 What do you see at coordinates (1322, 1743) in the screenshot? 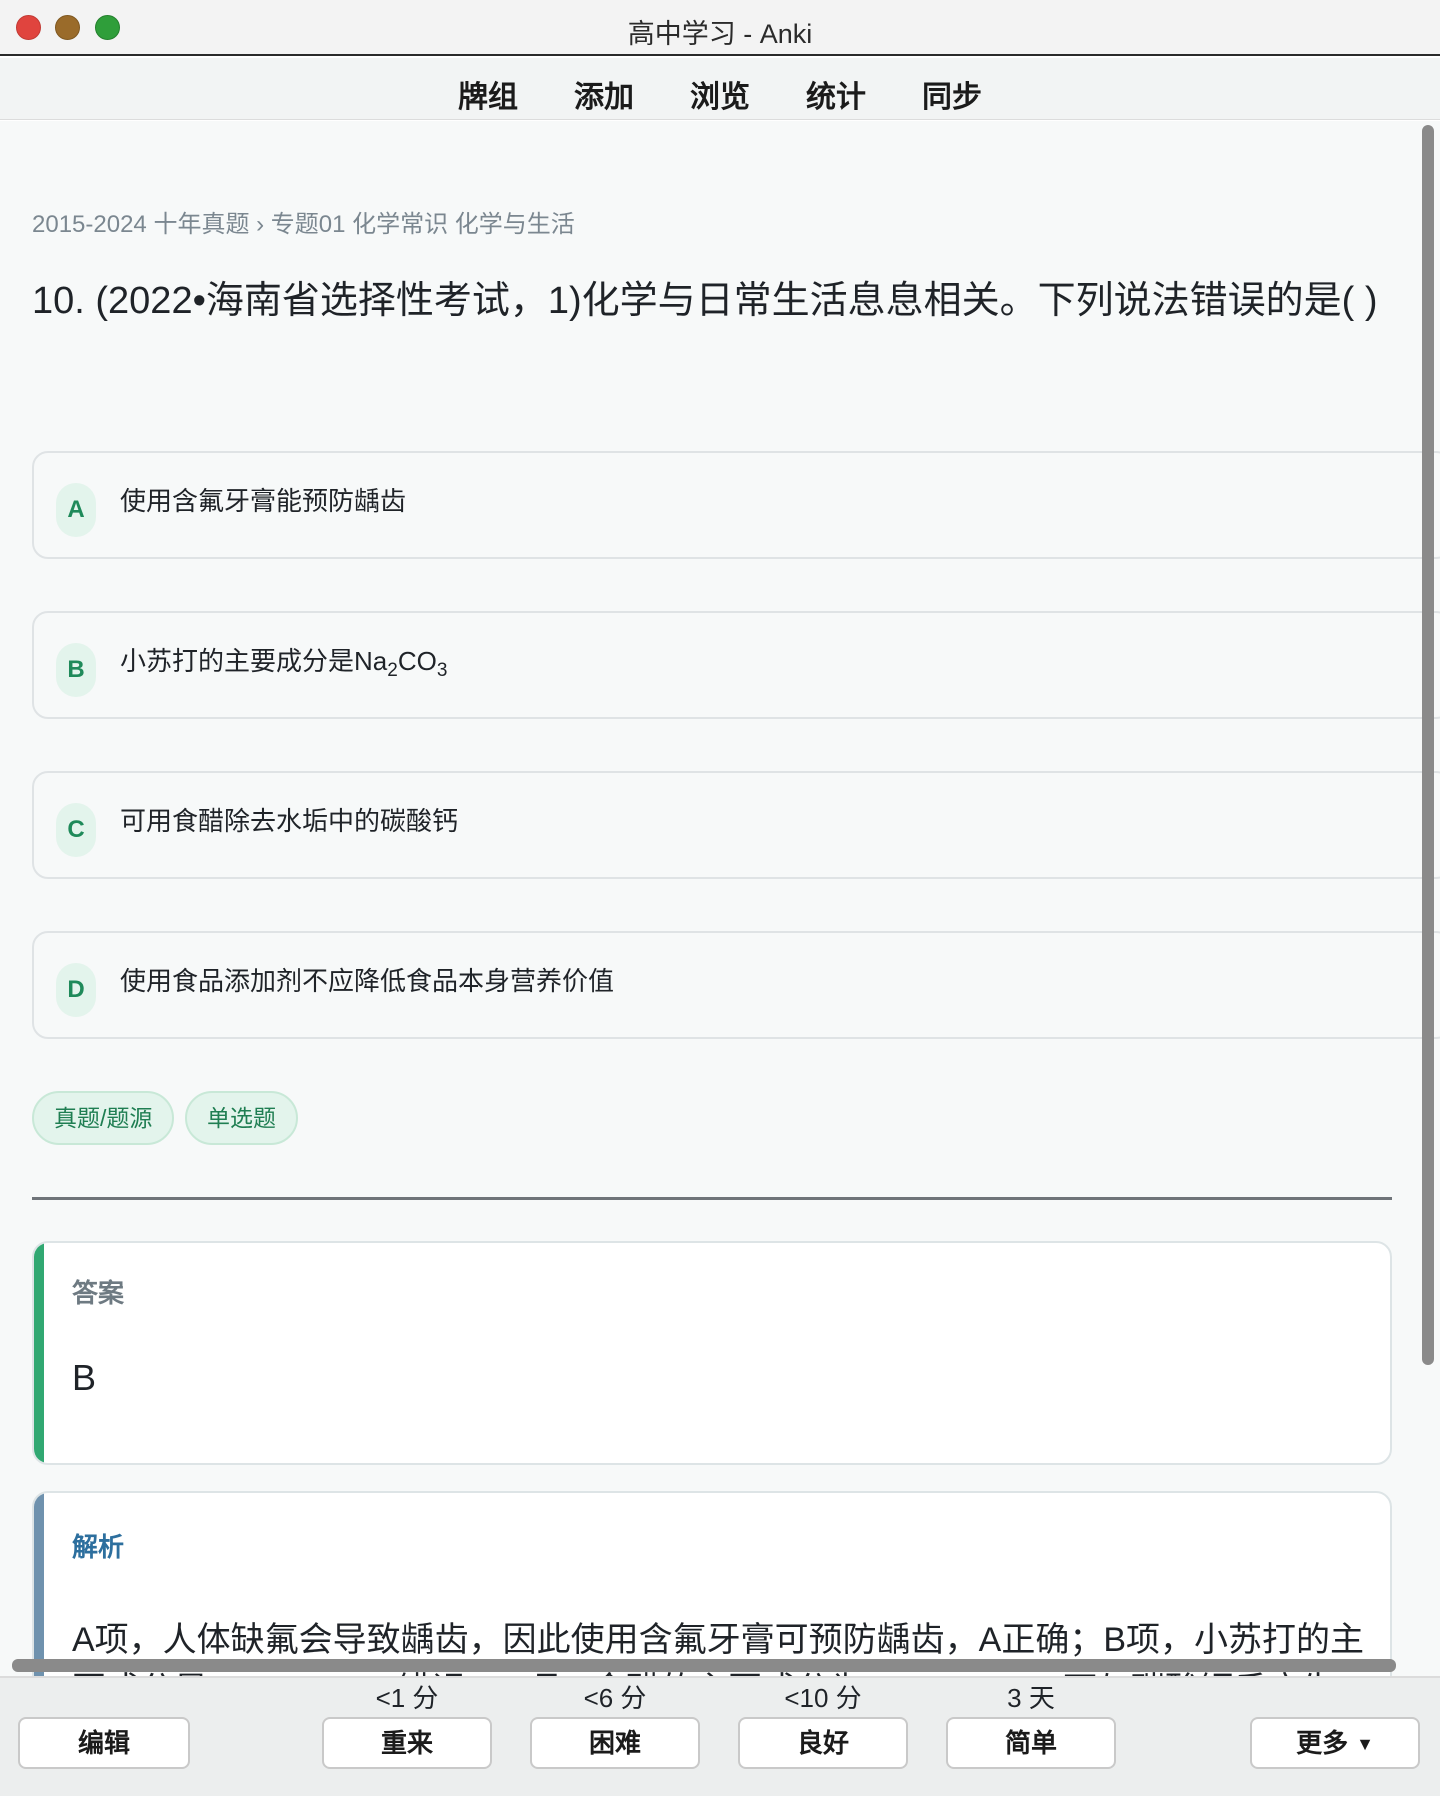
I see `more-label: 更多` at bounding box center [1322, 1743].